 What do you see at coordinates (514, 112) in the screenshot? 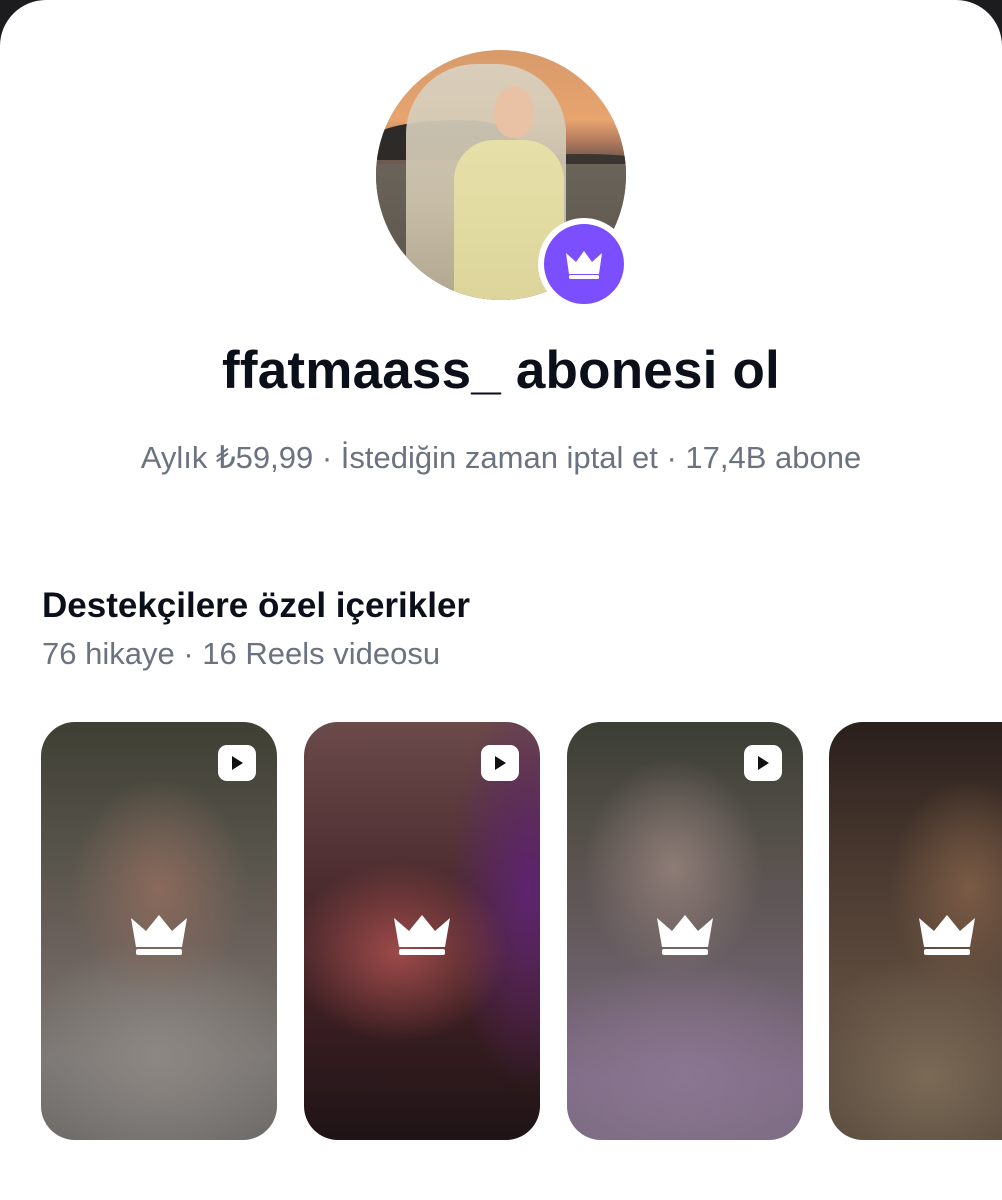
I see `avatar-photo-detail` at bounding box center [514, 112].